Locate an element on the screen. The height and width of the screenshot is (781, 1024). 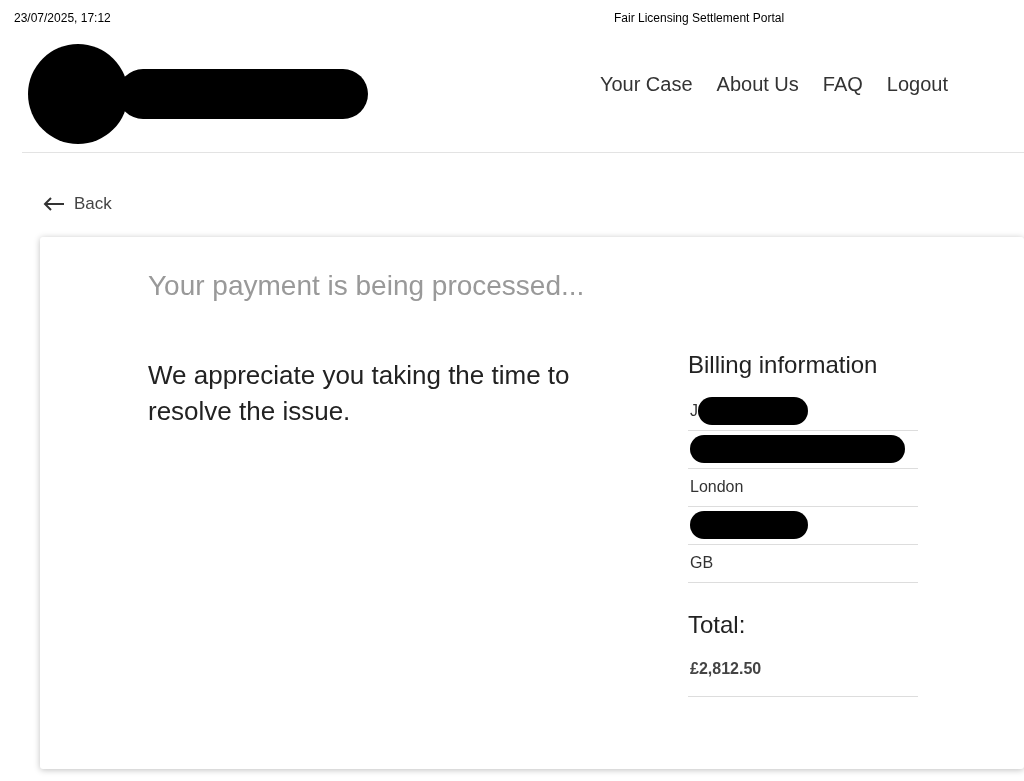
page-title: Fair Licensing Settlement Portal is located at coordinates (699, 18).